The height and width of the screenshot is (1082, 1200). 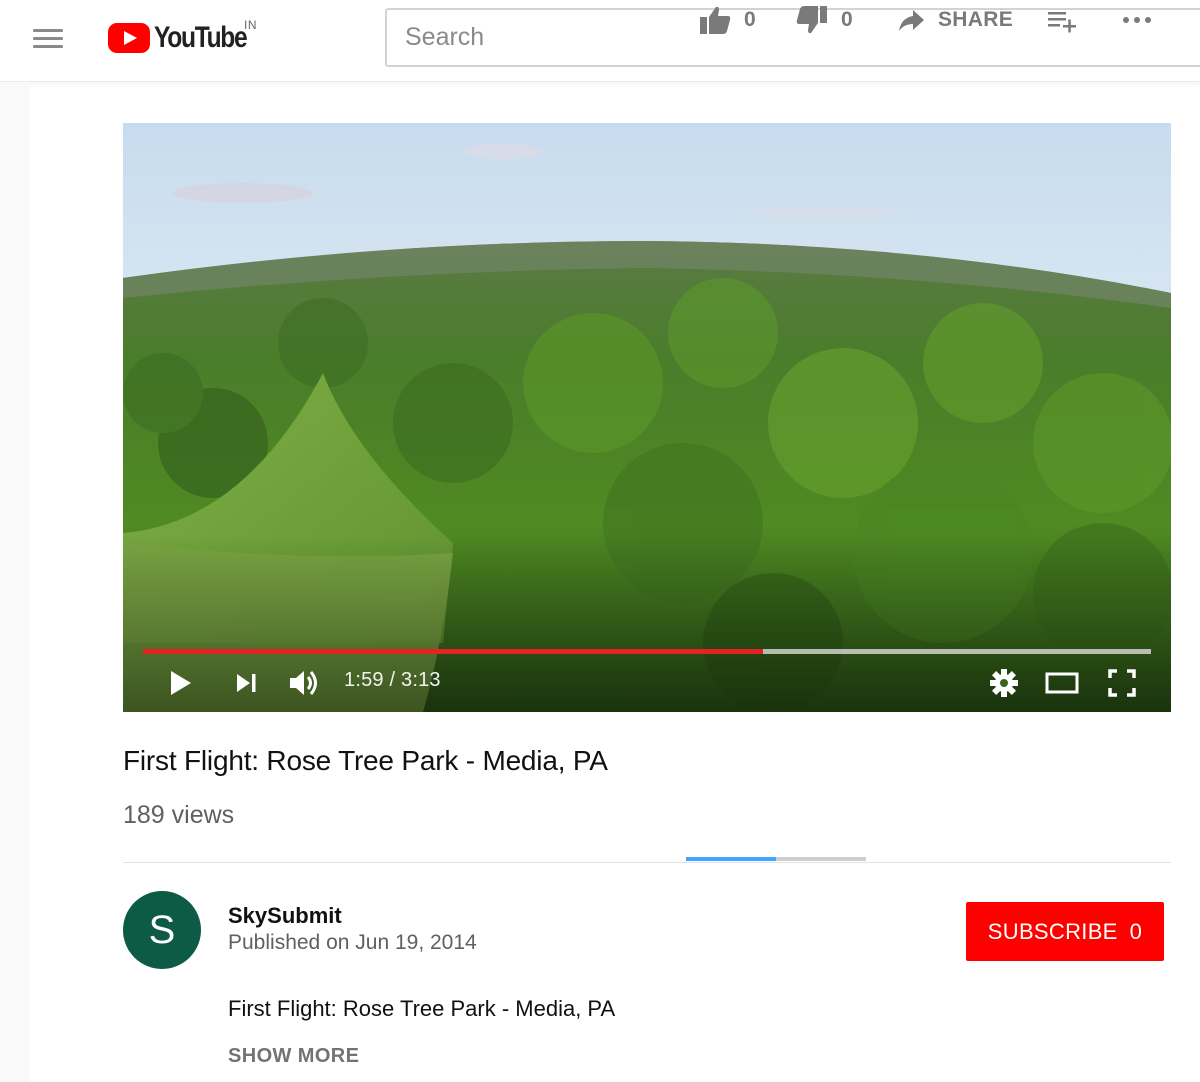 I want to click on share-label: SHARE, so click(x=976, y=19).